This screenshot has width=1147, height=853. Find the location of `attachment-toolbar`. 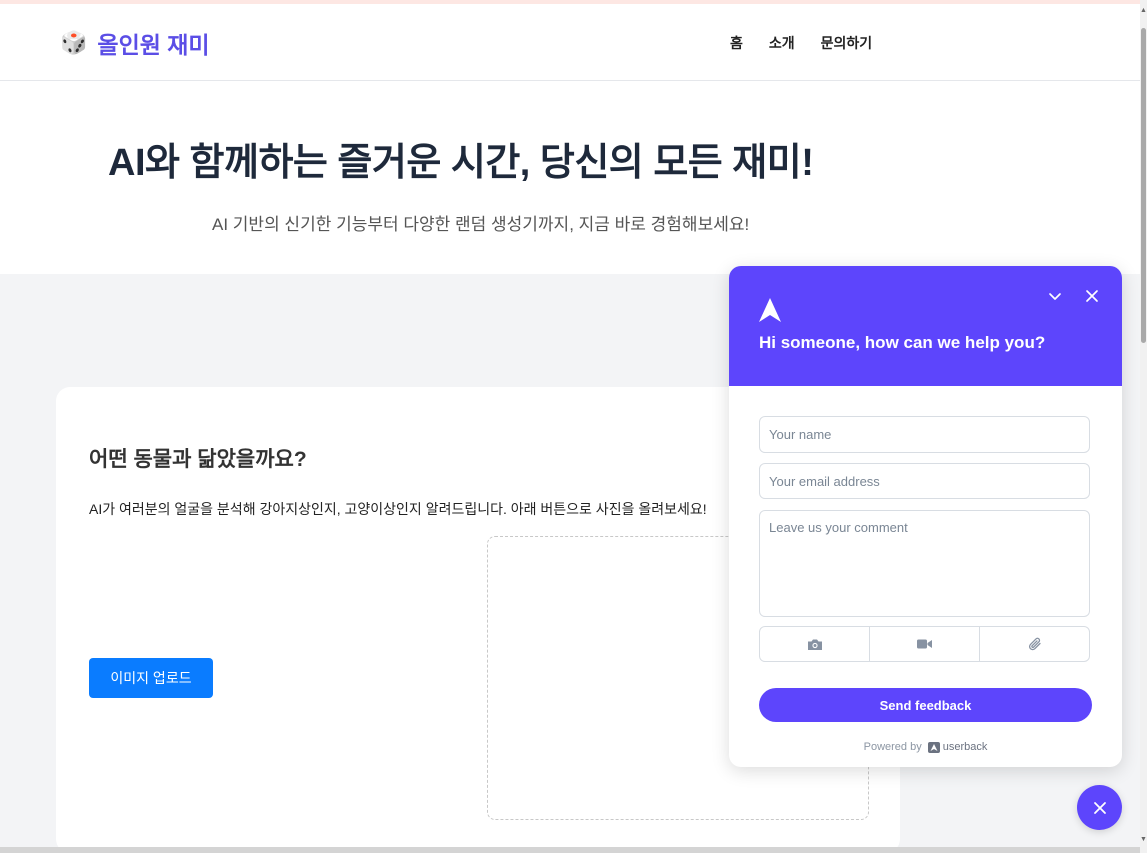

attachment-toolbar is located at coordinates (924, 644).